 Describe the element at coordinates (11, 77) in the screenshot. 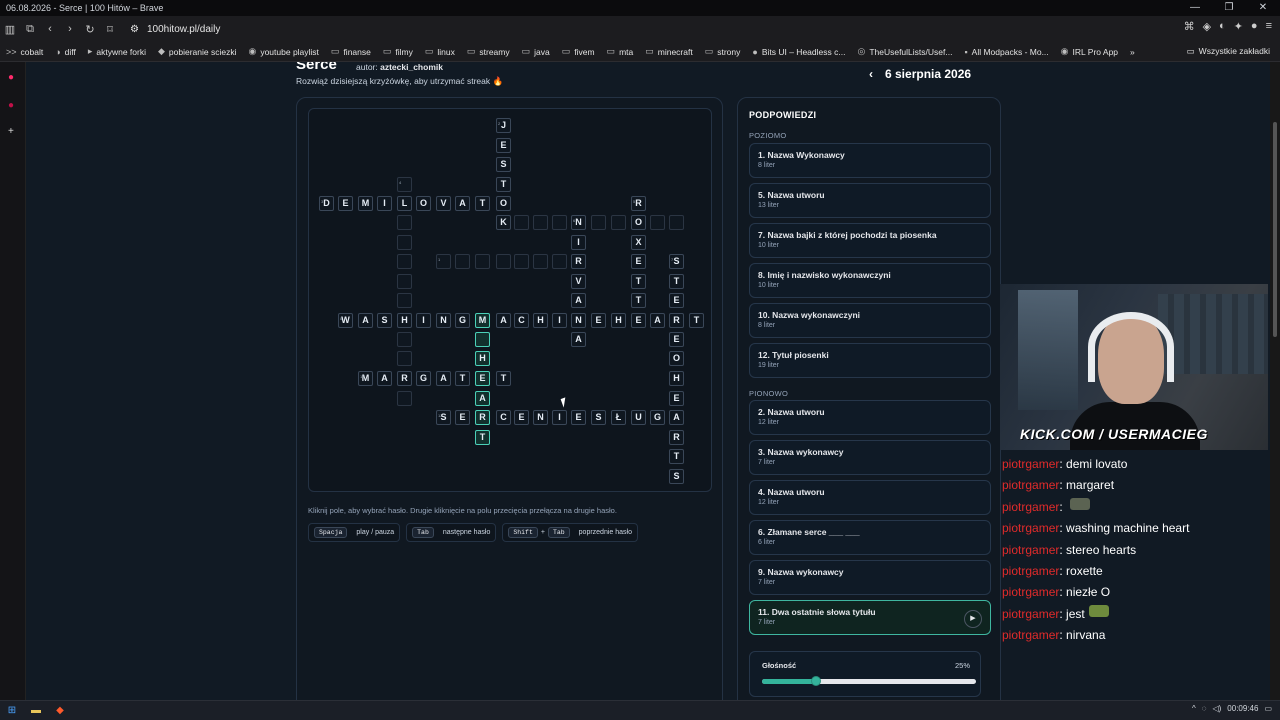

I see `sidebar-app-icon: ●` at that location.